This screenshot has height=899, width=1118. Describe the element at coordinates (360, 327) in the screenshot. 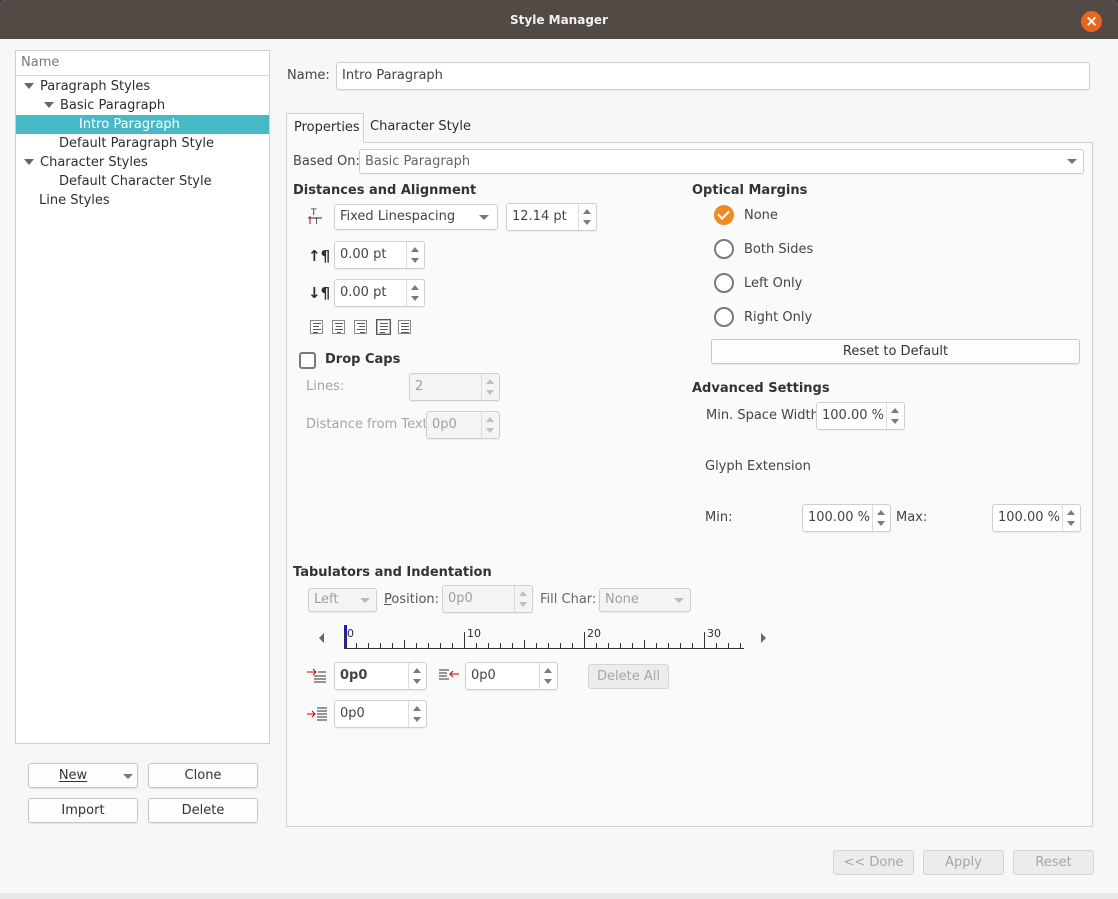

I see `align-right-icon` at that location.